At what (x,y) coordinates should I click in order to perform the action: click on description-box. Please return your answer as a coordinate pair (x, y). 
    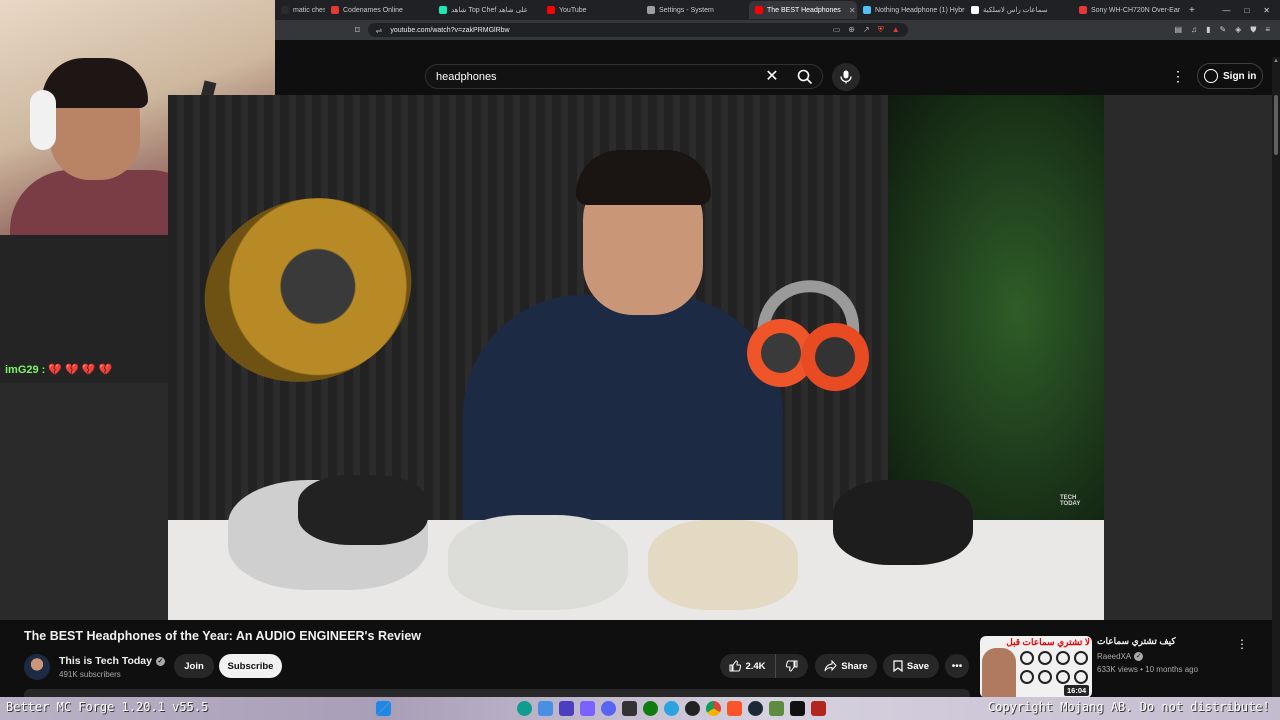
    Looking at the image, I should click on (497, 693).